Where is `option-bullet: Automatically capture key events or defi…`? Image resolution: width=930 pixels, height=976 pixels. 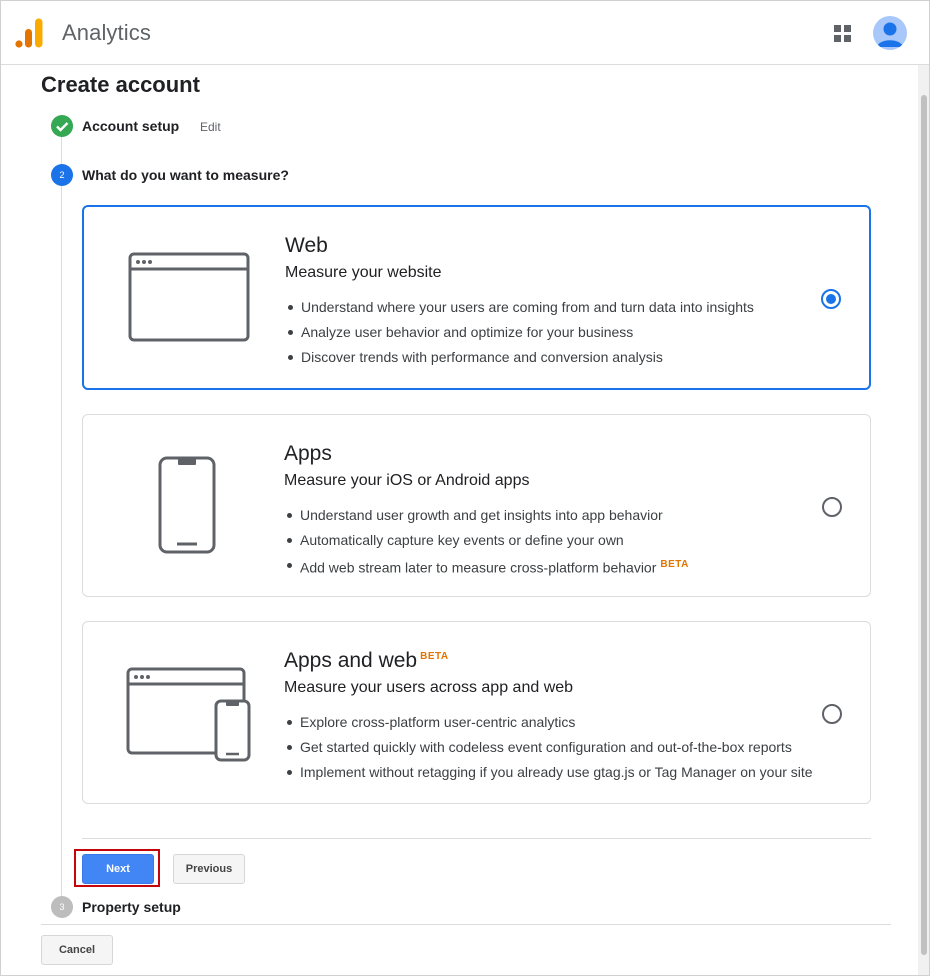 option-bullet: Automatically capture key events or defi… is located at coordinates (487, 543).